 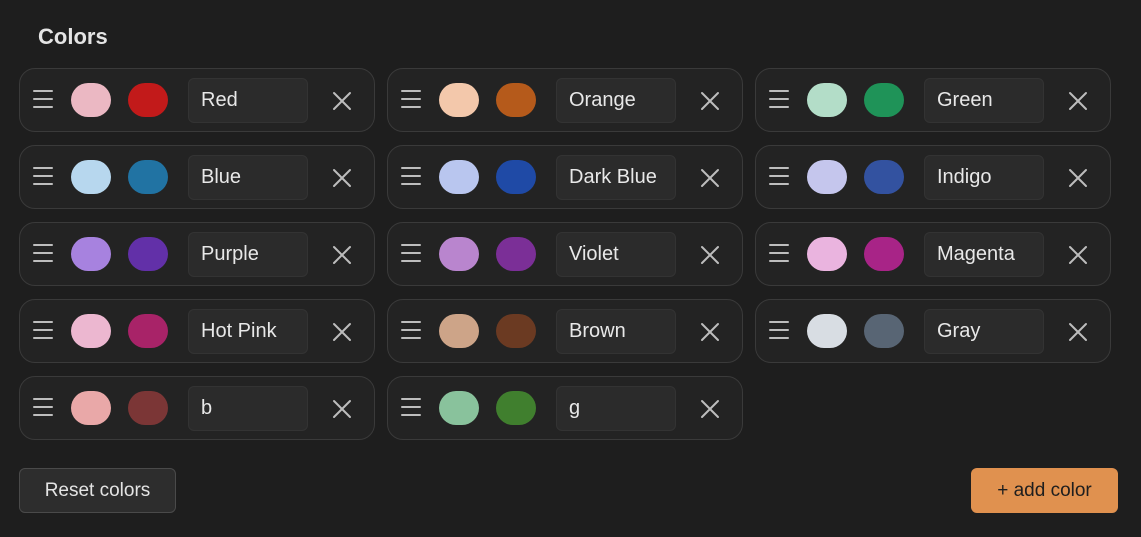 What do you see at coordinates (73, 36) in the screenshot?
I see `section-title: Colors` at bounding box center [73, 36].